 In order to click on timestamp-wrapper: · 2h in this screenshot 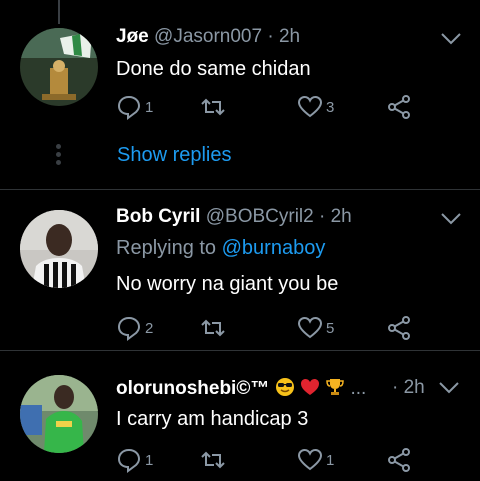, I will do `click(408, 388)`.